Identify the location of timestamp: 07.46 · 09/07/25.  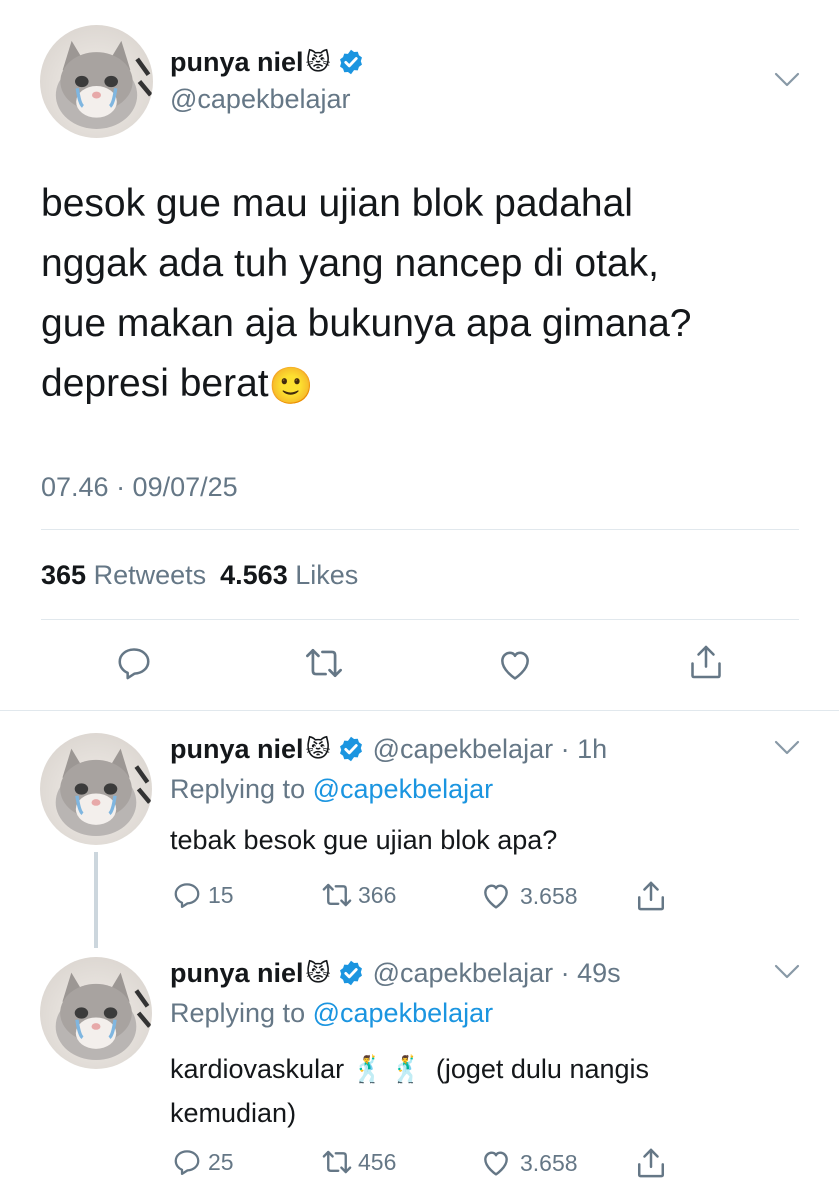
(139, 487).